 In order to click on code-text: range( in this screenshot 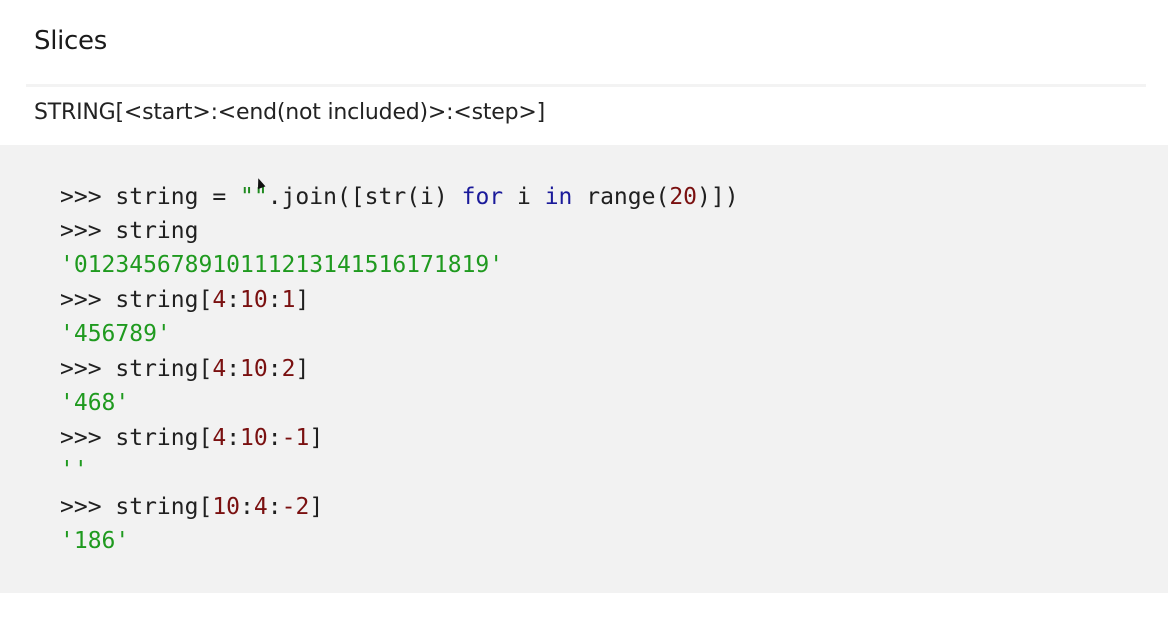, I will do `click(621, 197)`.